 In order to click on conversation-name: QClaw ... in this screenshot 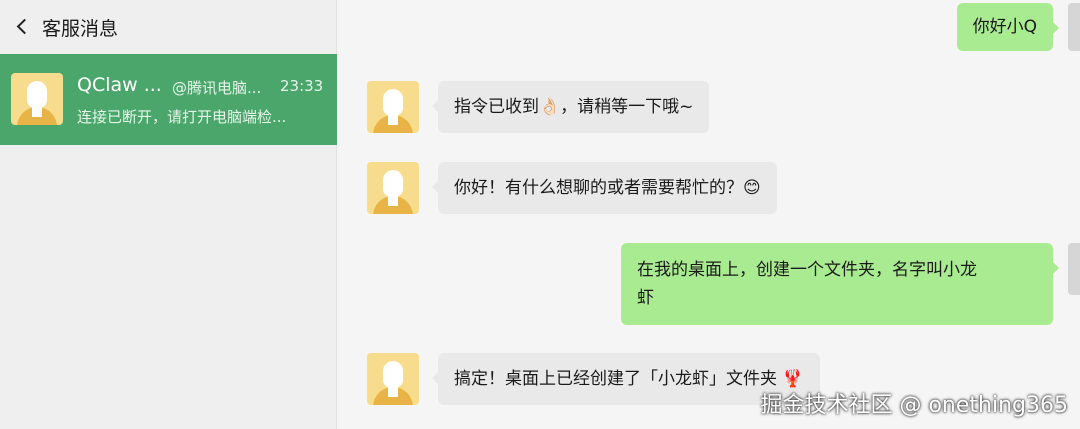, I will do `click(119, 85)`.